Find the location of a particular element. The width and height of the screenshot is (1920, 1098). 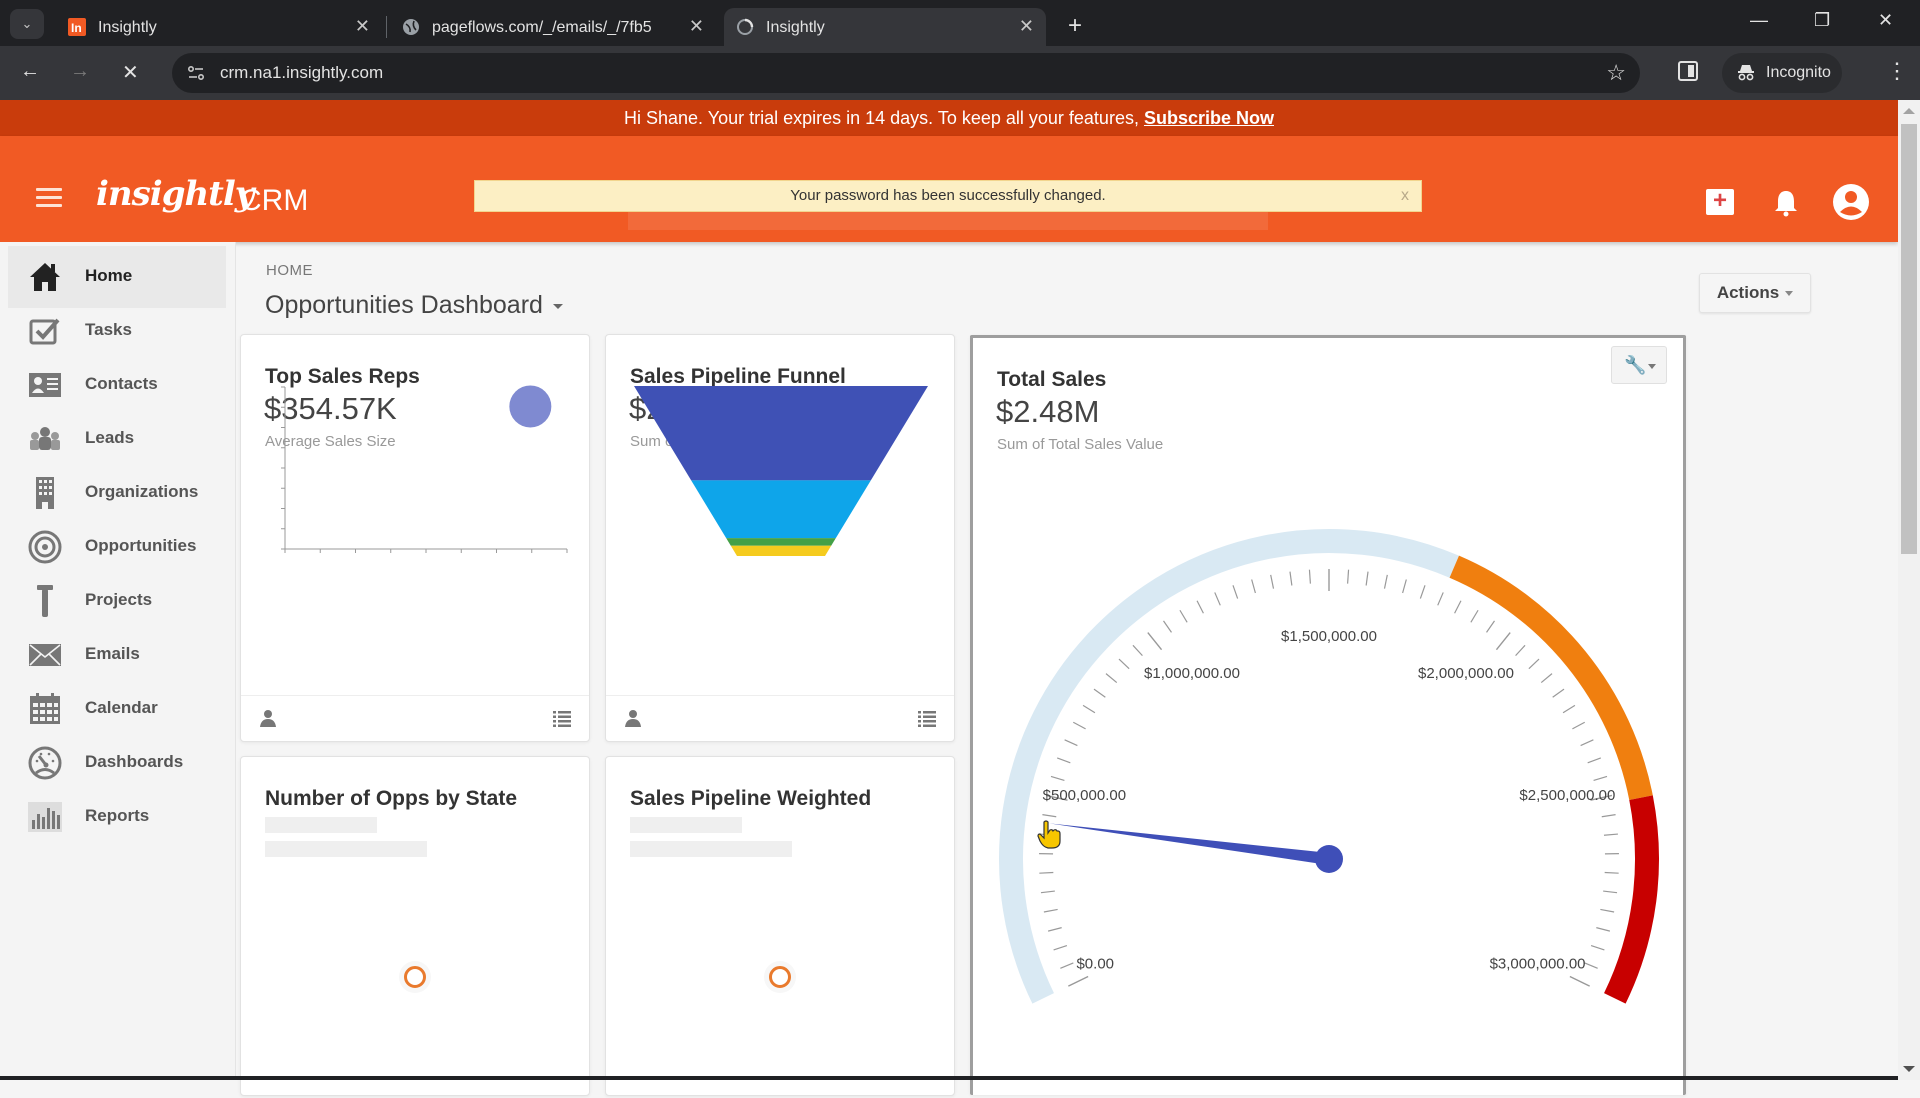

new-tab-button: + is located at coordinates (1075, 26).